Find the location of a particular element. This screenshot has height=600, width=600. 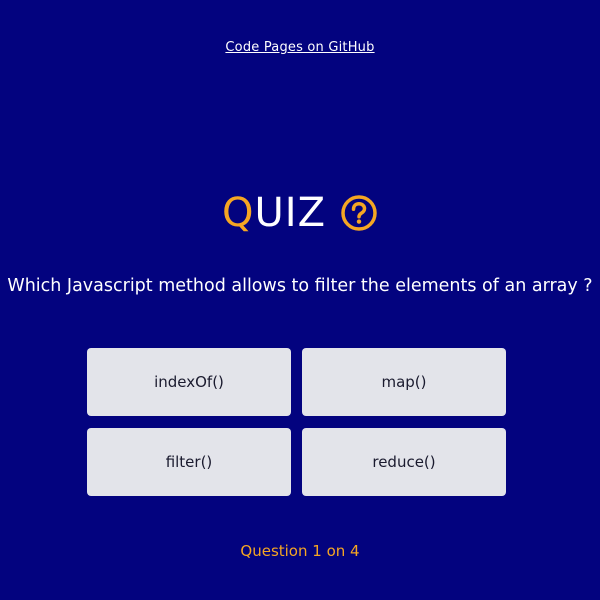

answer-button-indexof: indexOf() is located at coordinates (189, 382).